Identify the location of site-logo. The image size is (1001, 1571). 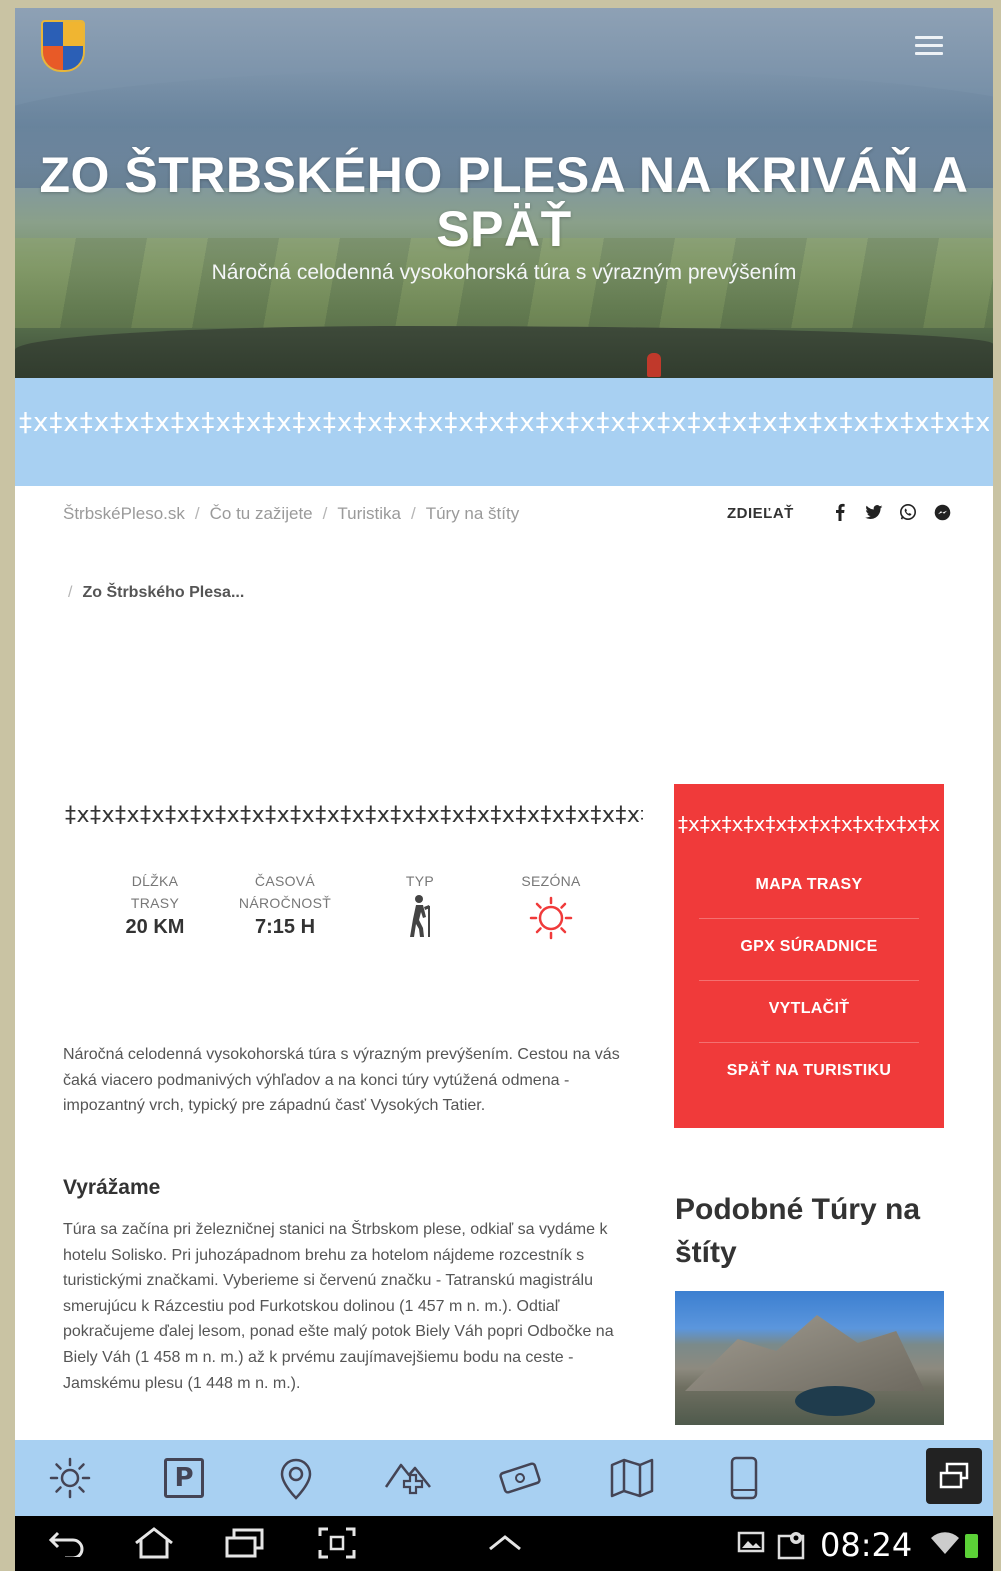
(63, 46).